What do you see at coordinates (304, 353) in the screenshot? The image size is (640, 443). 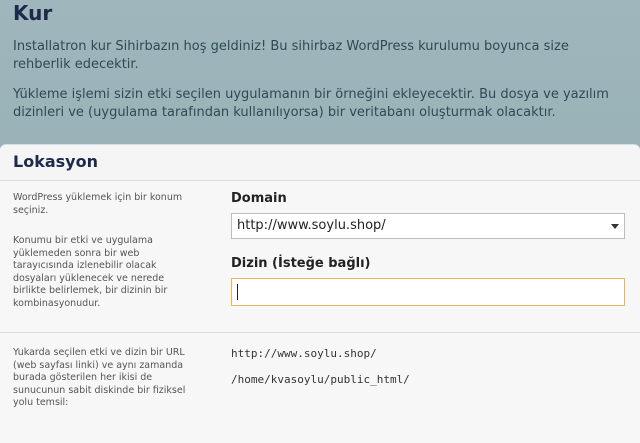 I see `url-path: http://www.soylu.shop/` at bounding box center [304, 353].